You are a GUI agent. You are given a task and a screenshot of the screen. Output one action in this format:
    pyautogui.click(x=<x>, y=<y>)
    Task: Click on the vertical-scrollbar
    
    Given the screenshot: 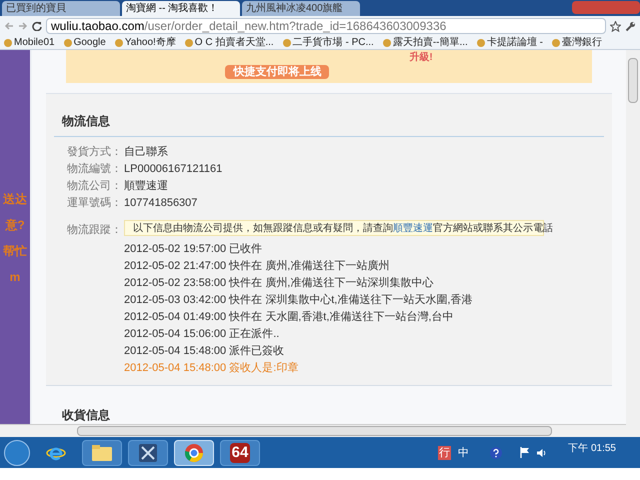 What is the action you would take?
    pyautogui.click(x=633, y=243)
    